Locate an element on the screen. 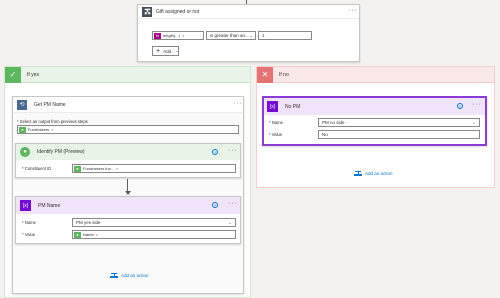 The width and height of the screenshot is (500, 298). if-yes-header: ✓ If yes is located at coordinates (127, 74).